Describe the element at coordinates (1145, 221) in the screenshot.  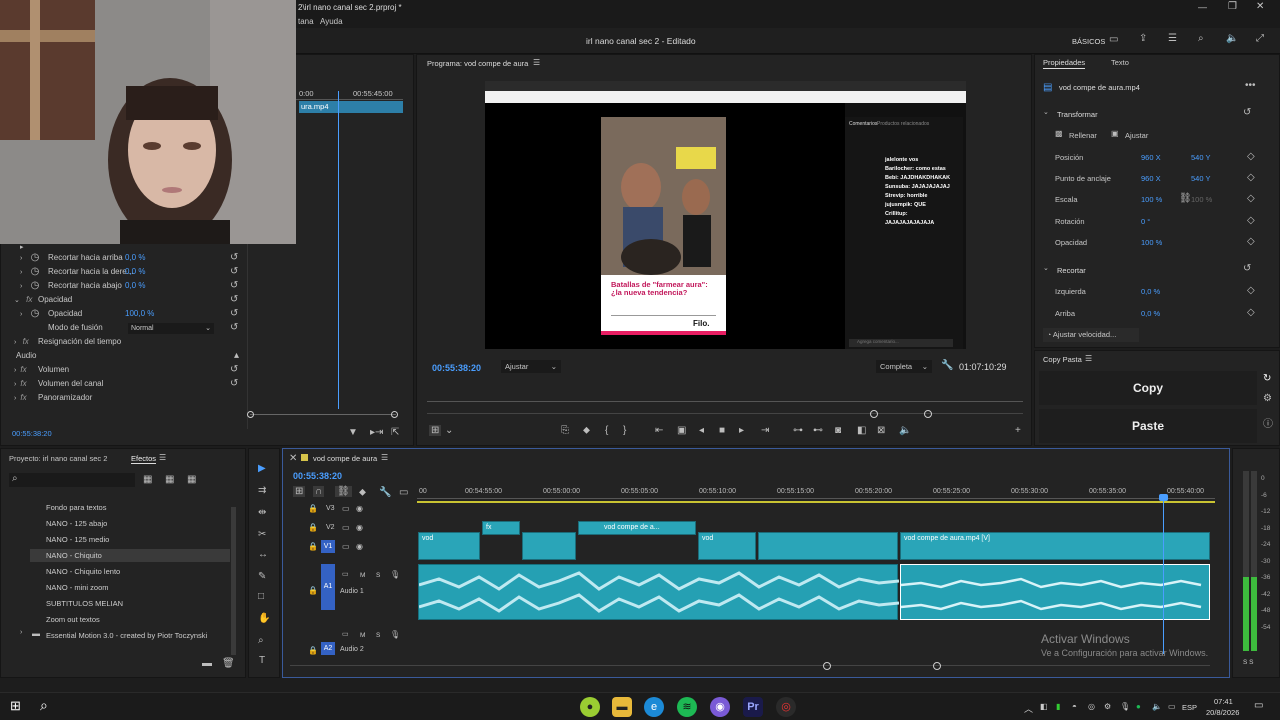
I see `rotation-value: 0 °` at that location.